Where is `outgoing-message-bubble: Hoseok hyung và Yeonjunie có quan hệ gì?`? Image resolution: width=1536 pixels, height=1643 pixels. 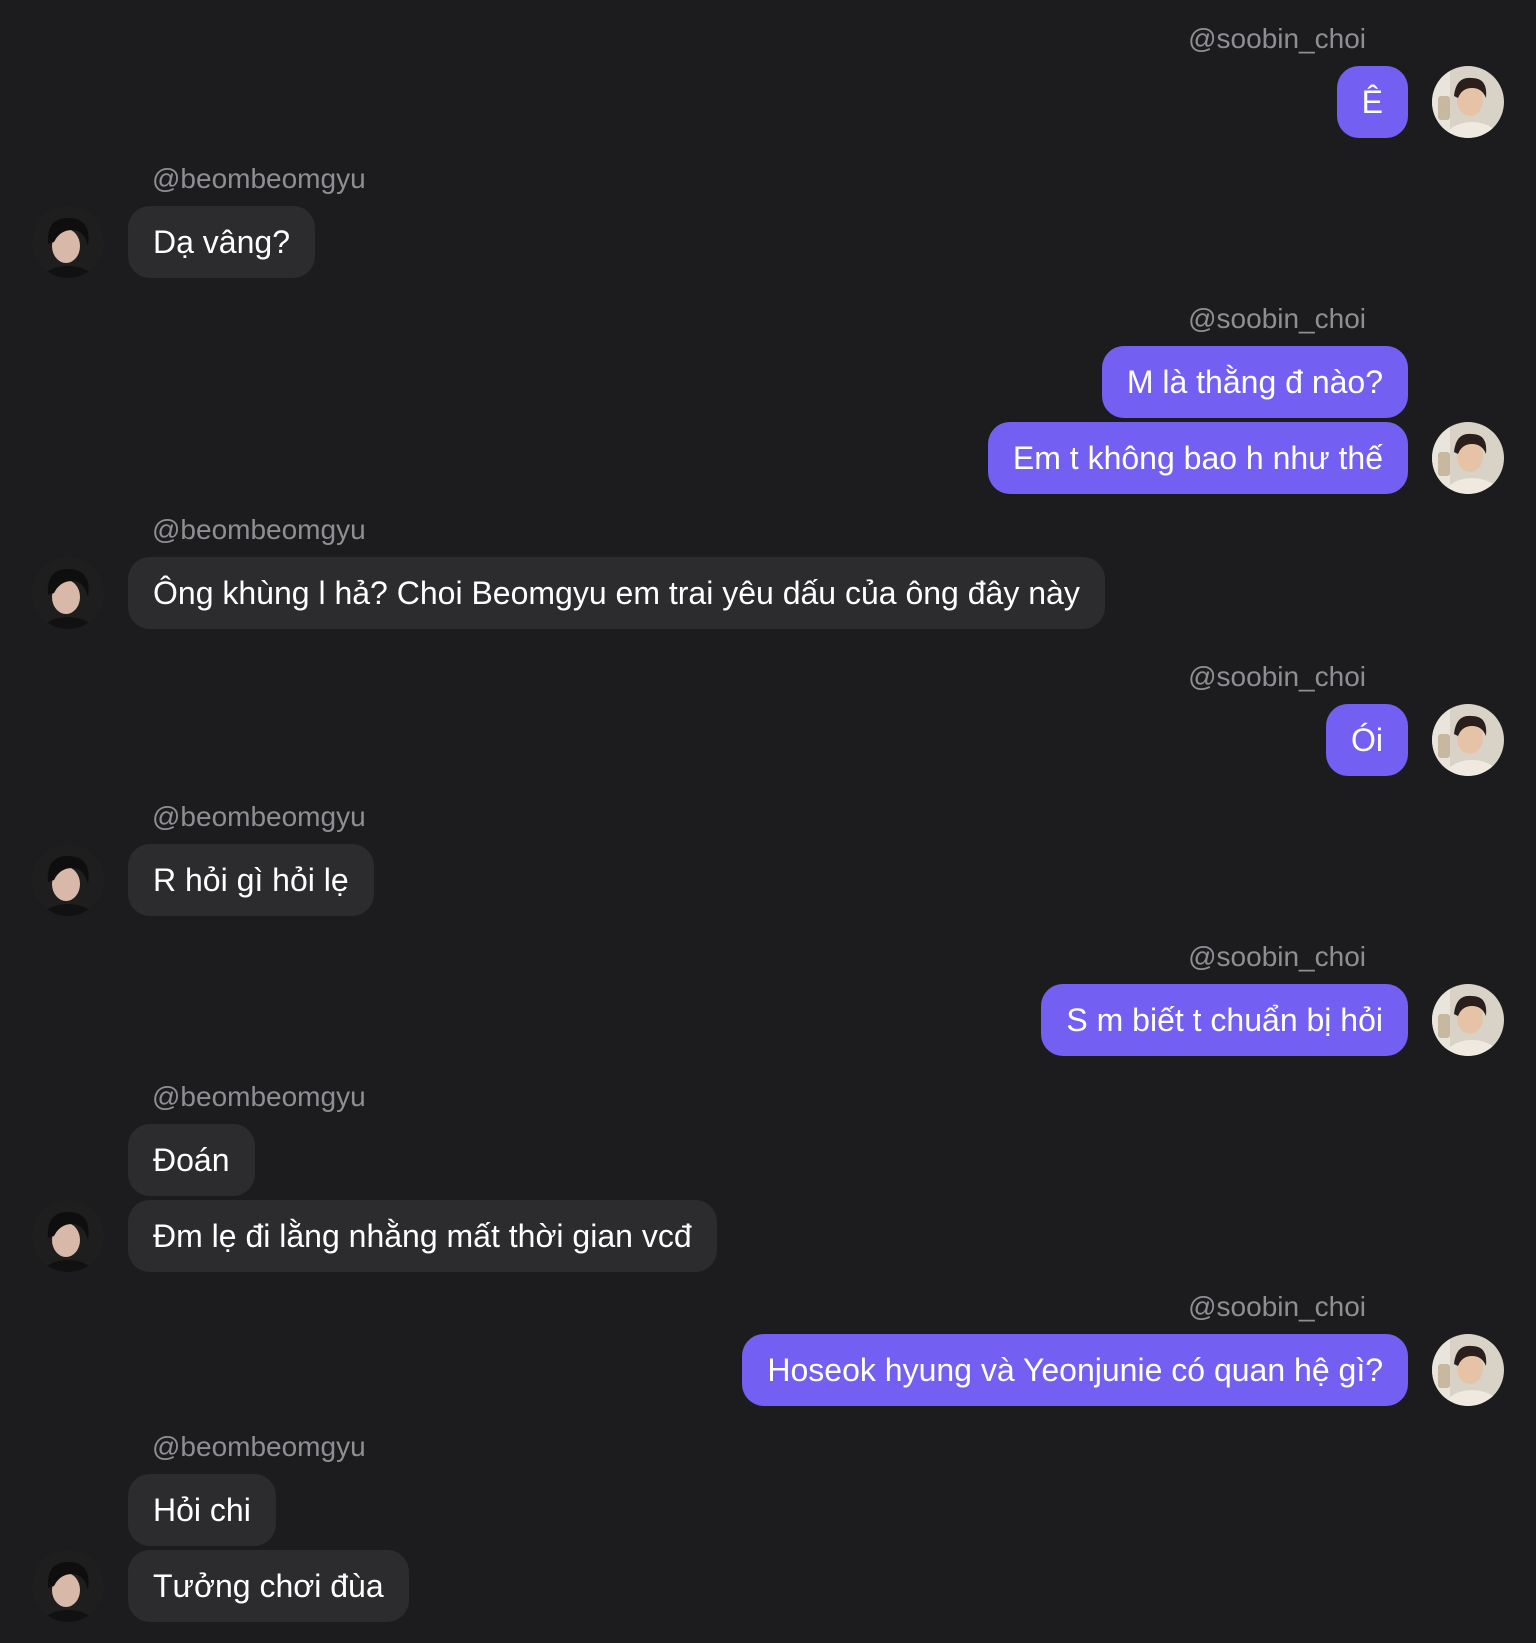
outgoing-message-bubble: Hoseok hyung và Yeonjunie có quan hệ gì? is located at coordinates (1075, 1370).